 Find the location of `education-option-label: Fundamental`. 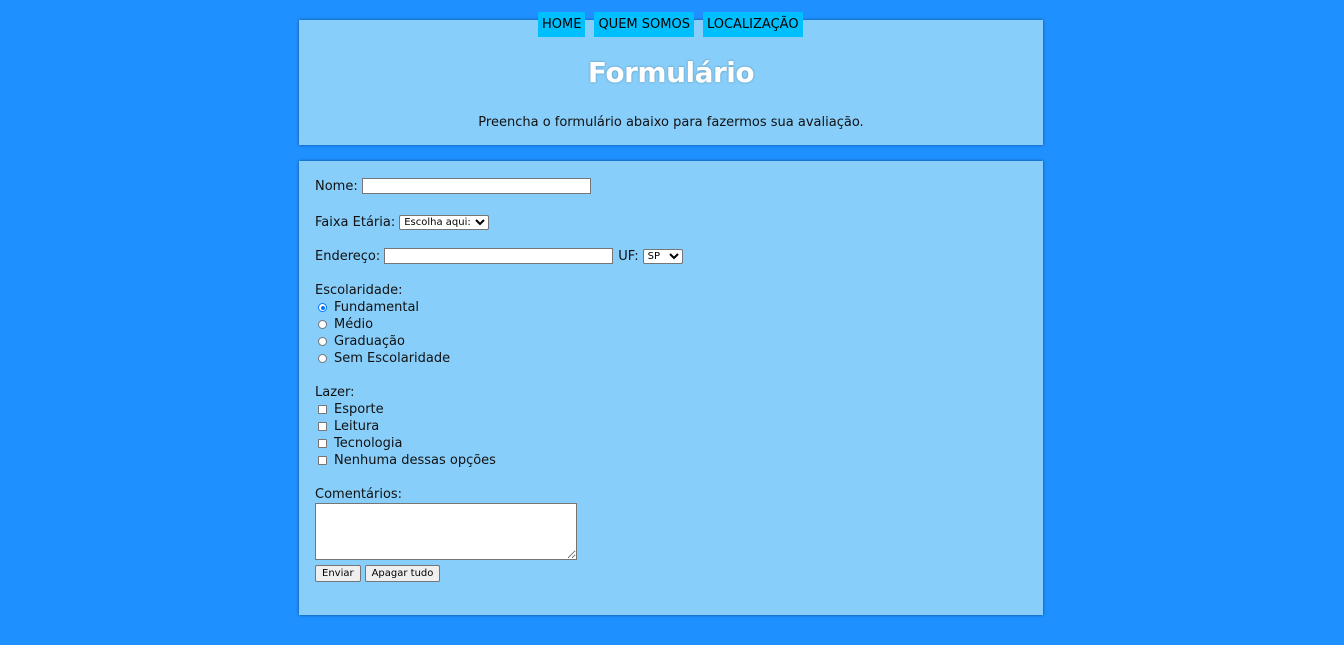

education-option-label: Fundamental is located at coordinates (377, 307).